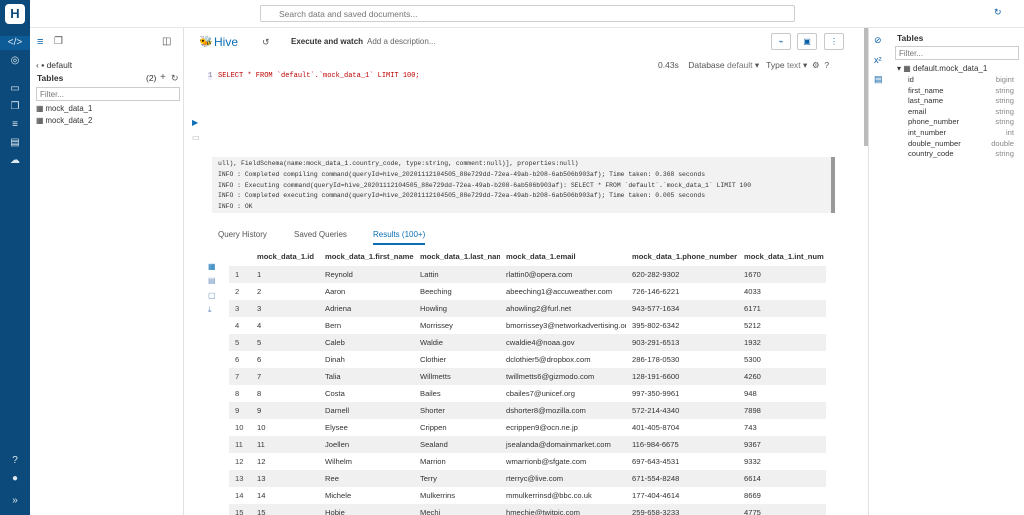 The width and height of the screenshot is (1024, 515). Describe the element at coordinates (166, 41) in the screenshot. I see `collapse-assist-icon: ◫` at that location.